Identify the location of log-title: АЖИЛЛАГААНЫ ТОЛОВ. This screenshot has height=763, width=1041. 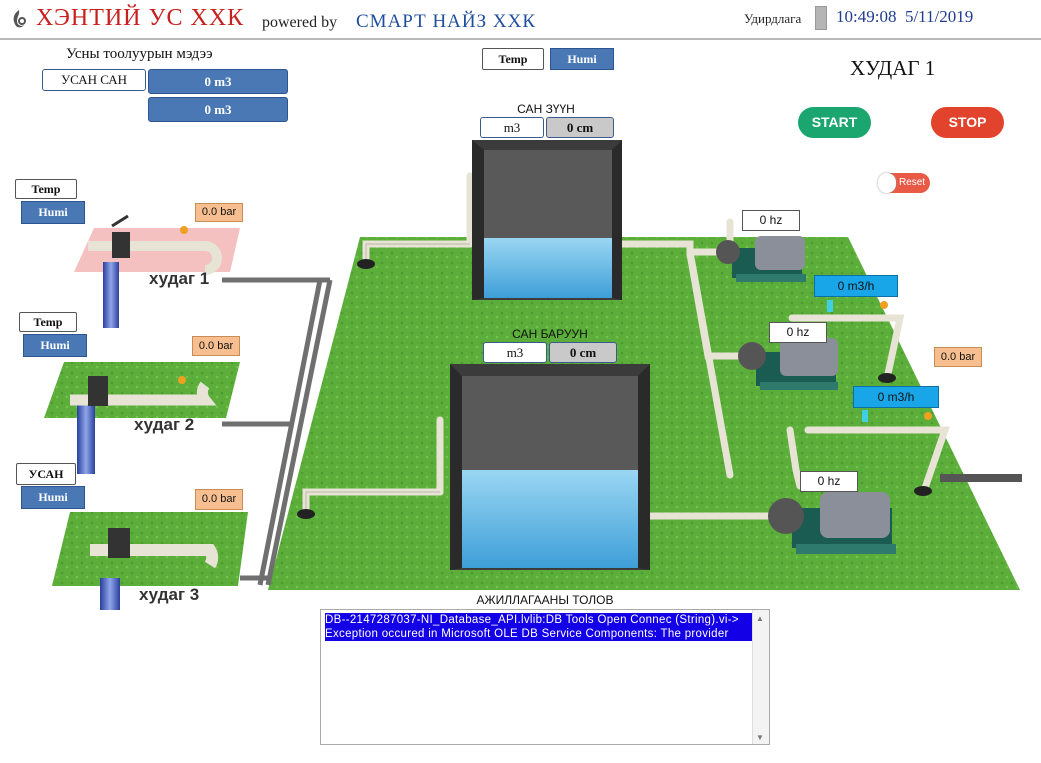
(545, 600).